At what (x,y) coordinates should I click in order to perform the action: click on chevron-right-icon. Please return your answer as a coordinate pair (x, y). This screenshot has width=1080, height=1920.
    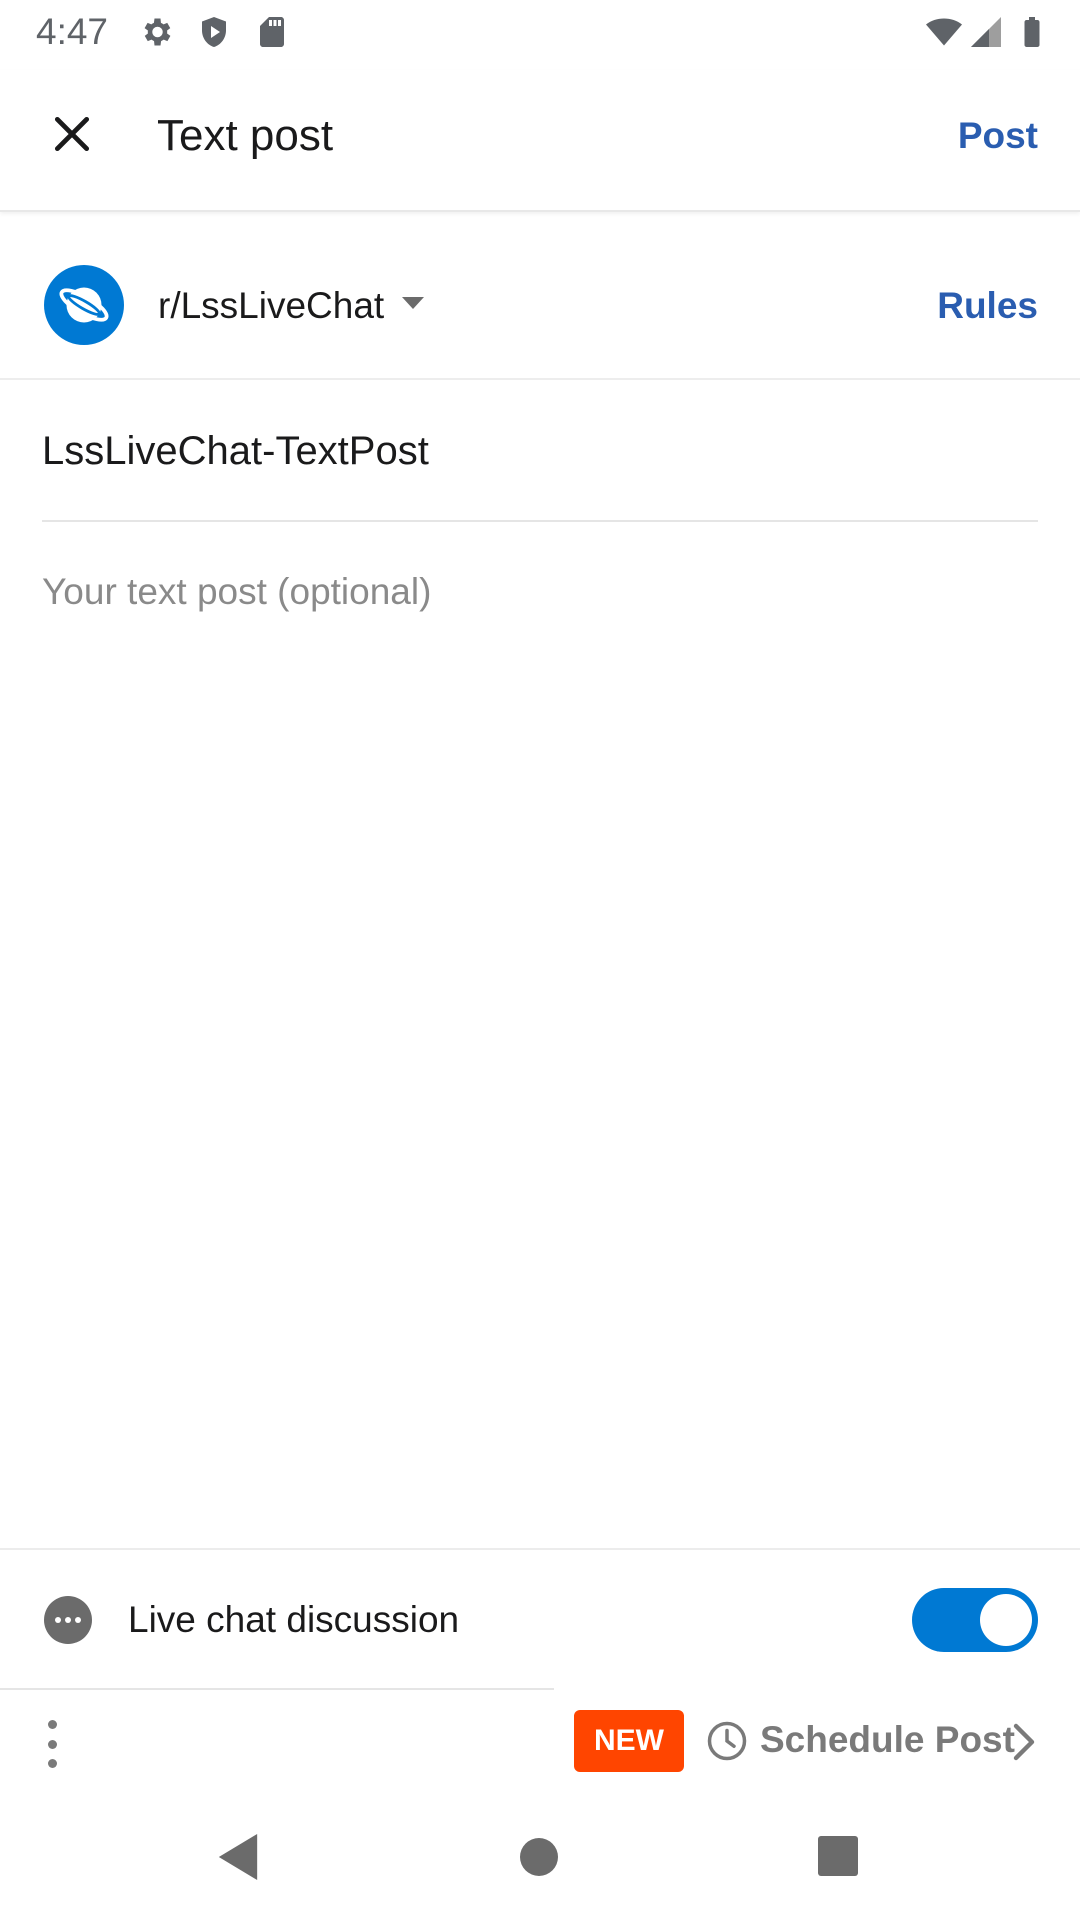
    Looking at the image, I should click on (1024, 1742).